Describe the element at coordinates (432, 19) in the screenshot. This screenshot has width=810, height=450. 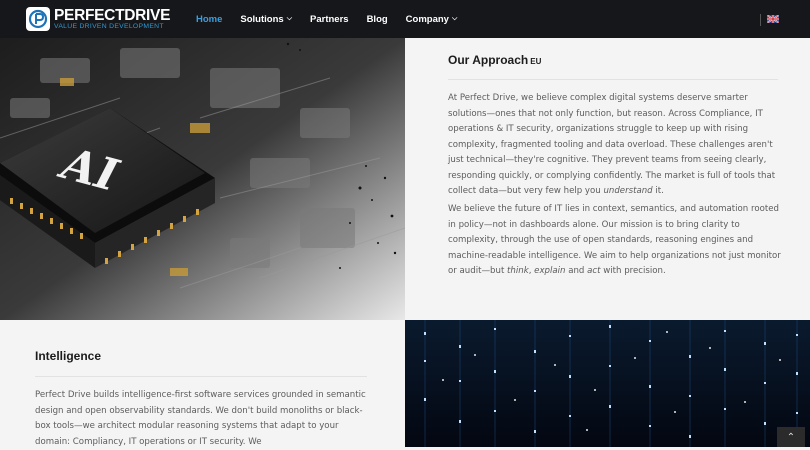
I see `nav-item-company: Company ⌵` at that location.